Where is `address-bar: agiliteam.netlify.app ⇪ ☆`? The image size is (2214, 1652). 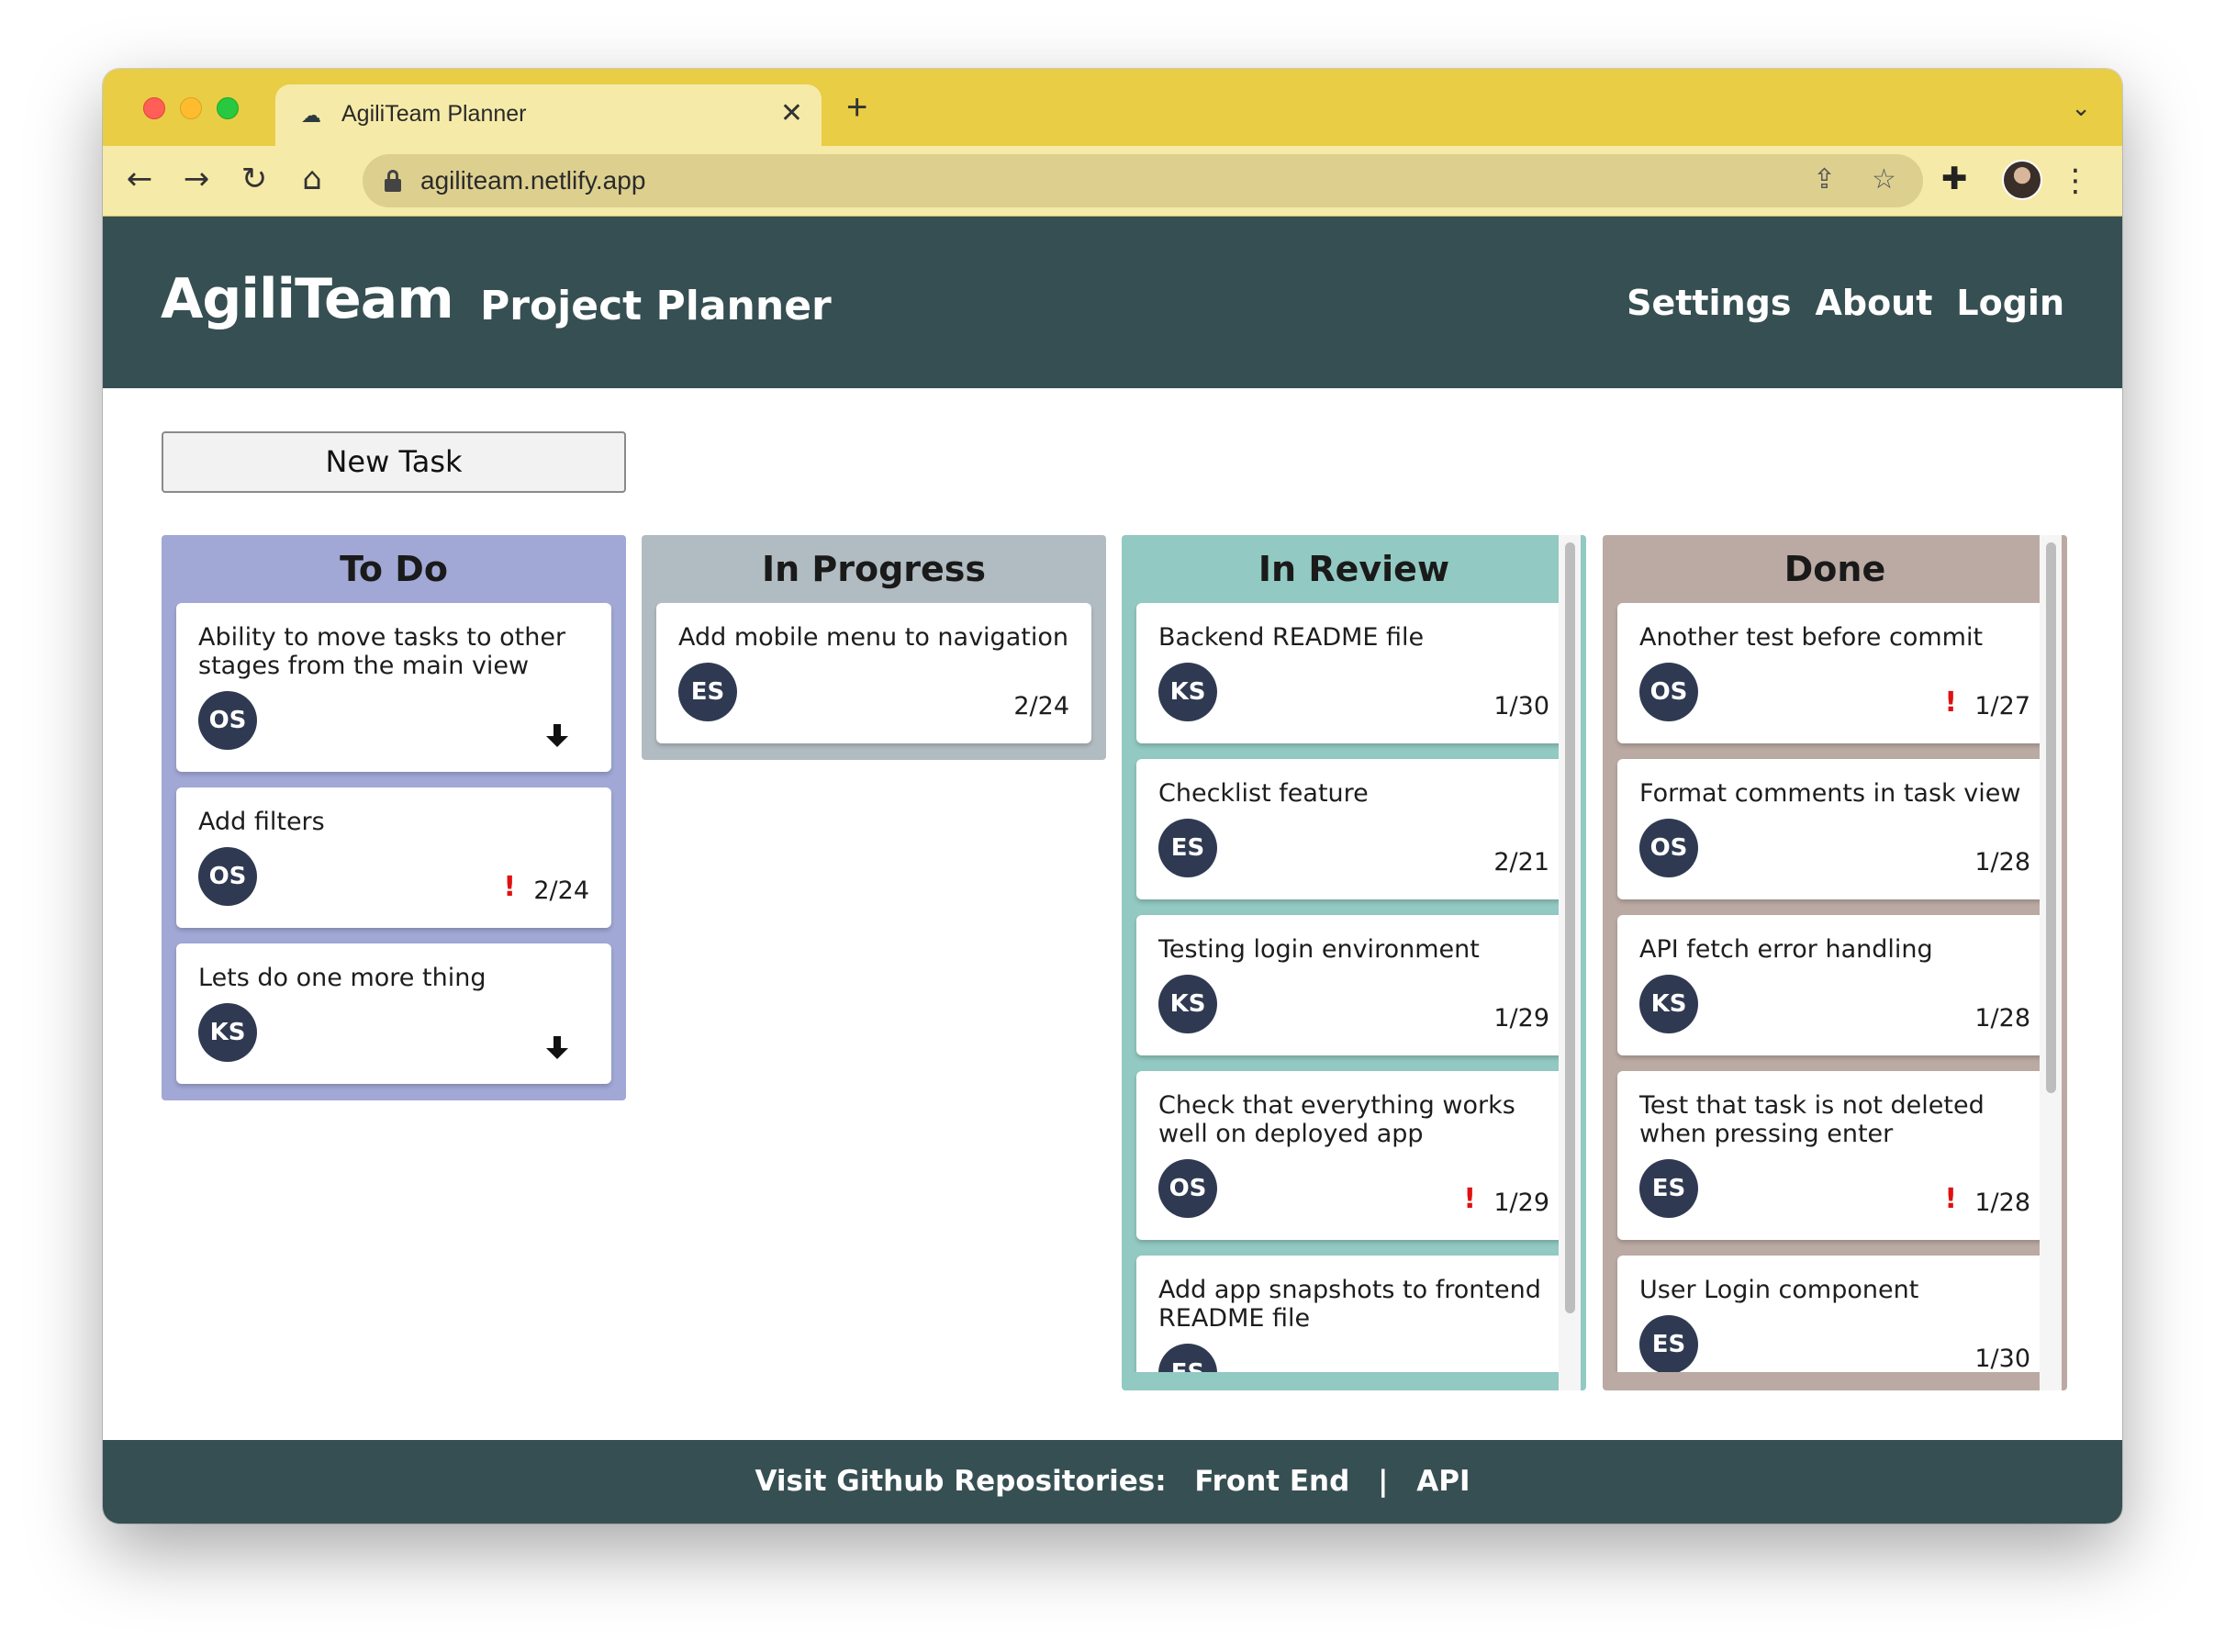 address-bar: agiliteam.netlify.app ⇪ ☆ is located at coordinates (1143, 181).